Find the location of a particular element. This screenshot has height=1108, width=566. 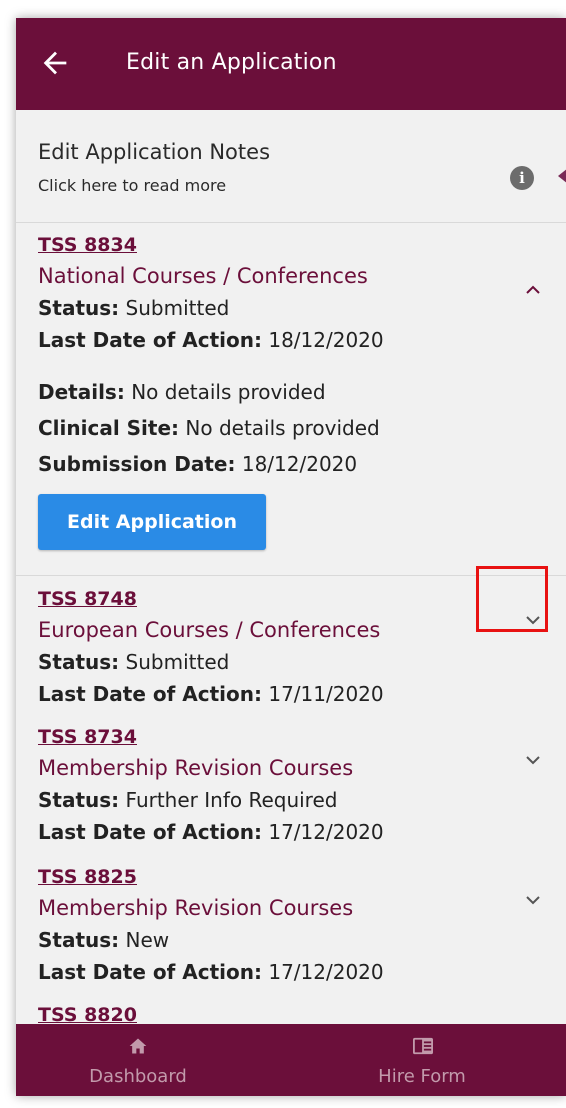

notes-subtitle: Click here to read more is located at coordinates (132, 185).